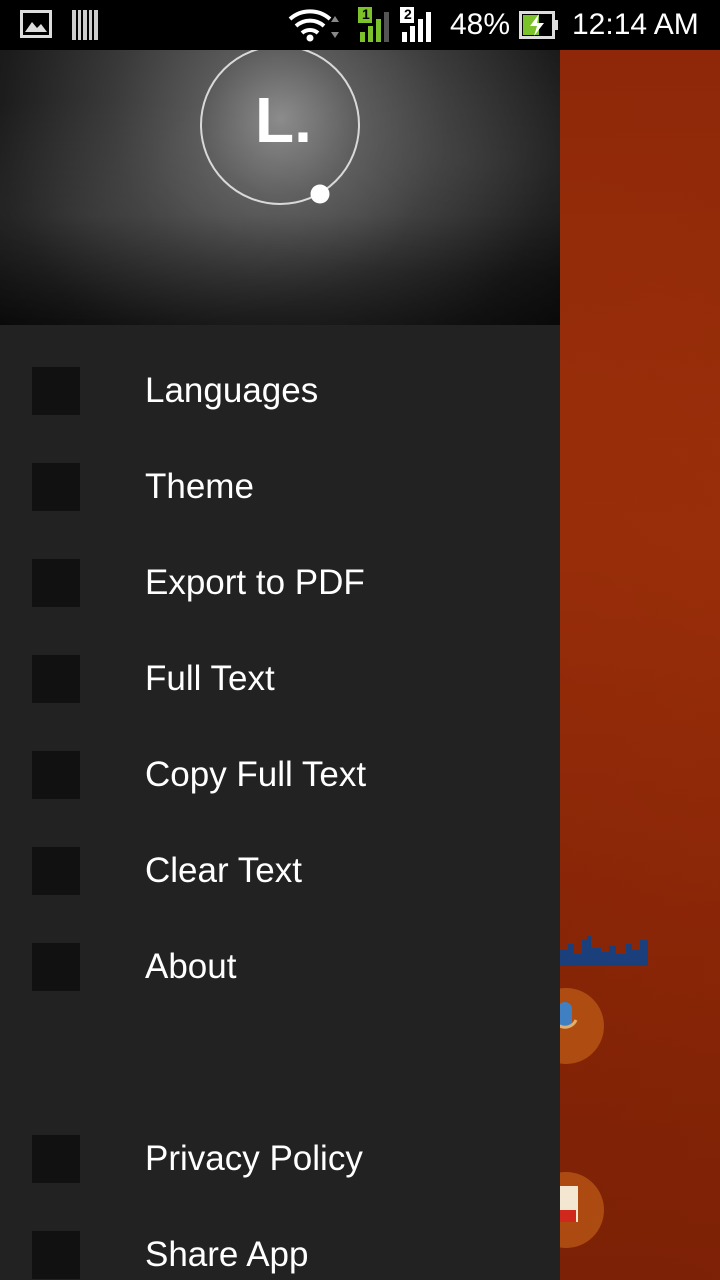 This screenshot has height=1280, width=720. Describe the element at coordinates (56, 1159) in the screenshot. I see `privacy-icon` at that location.